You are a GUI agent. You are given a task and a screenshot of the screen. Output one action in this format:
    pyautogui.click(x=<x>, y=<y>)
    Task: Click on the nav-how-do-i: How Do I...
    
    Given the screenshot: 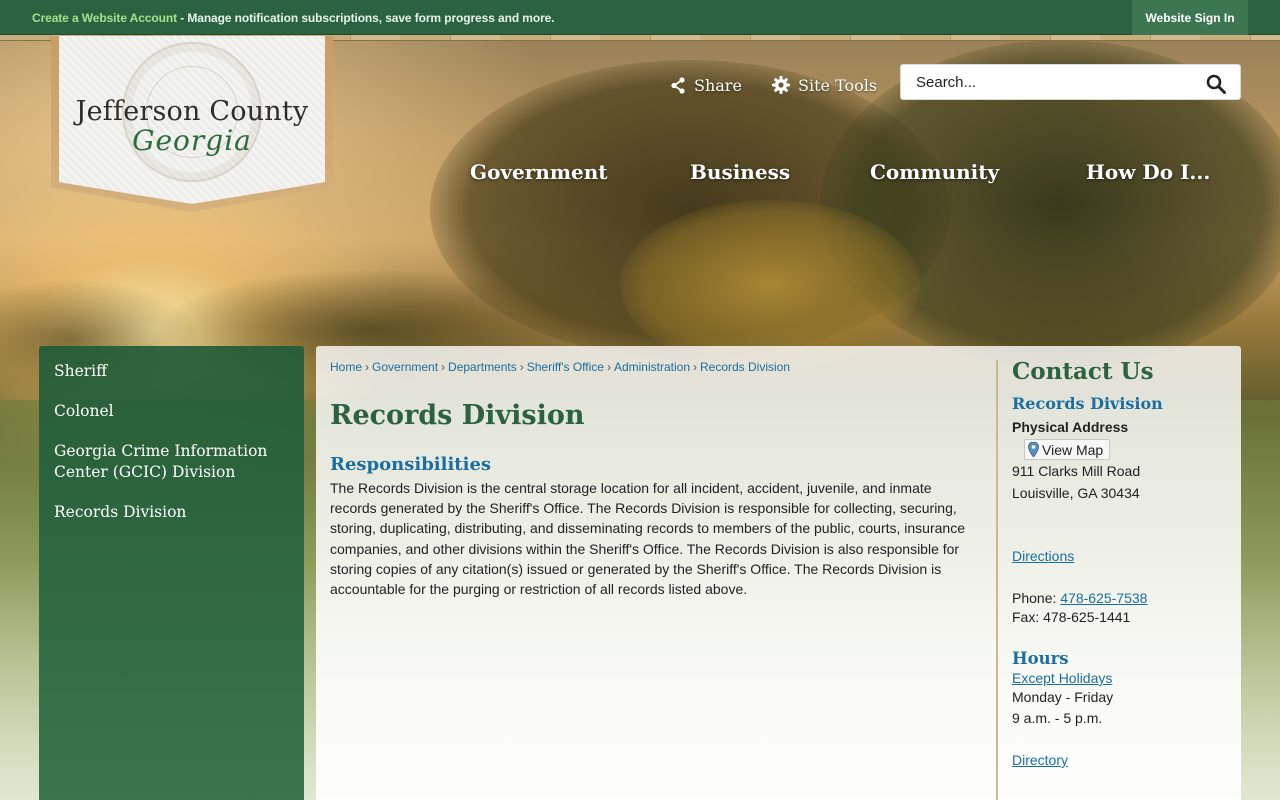 What is the action you would take?
    pyautogui.click(x=1148, y=175)
    